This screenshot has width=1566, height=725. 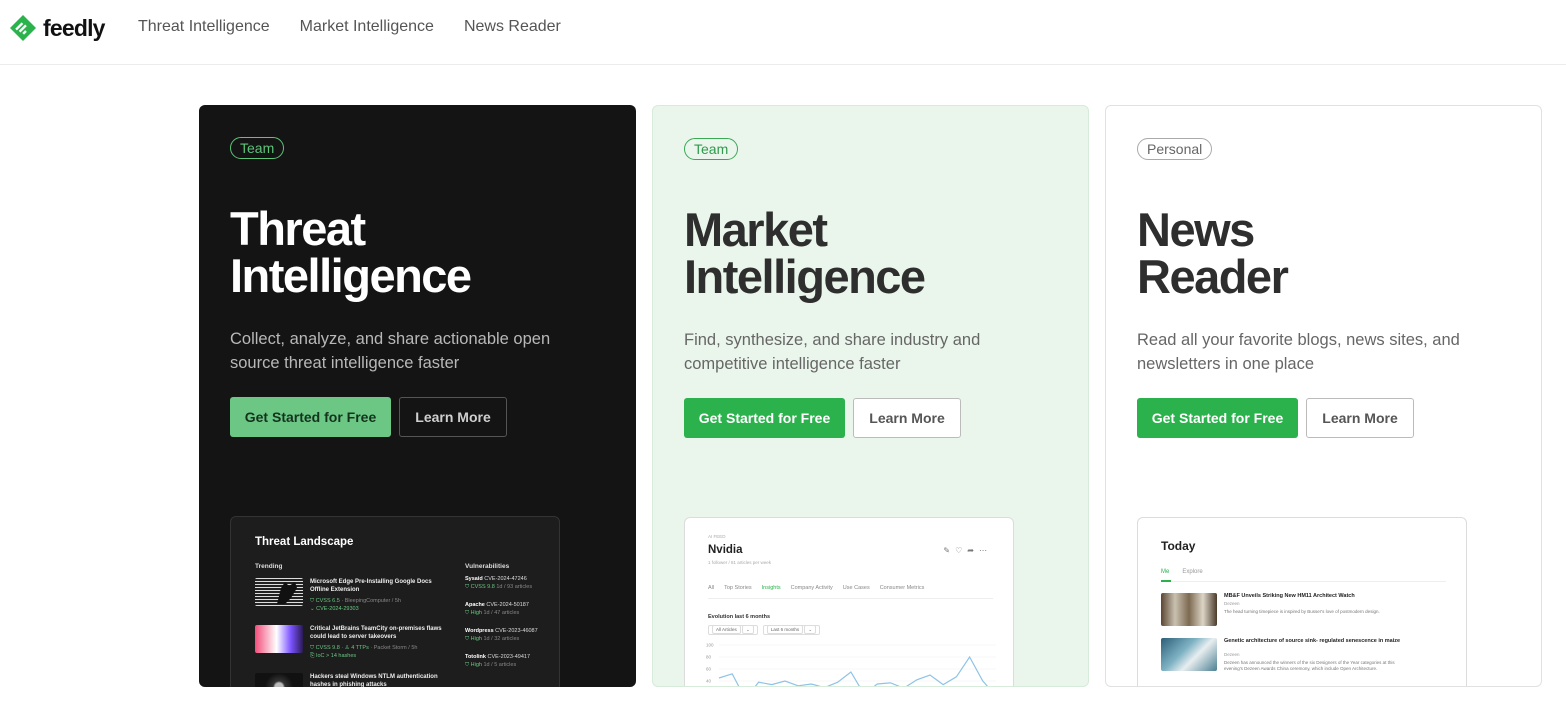 What do you see at coordinates (360, 648) in the screenshot?
I see `ttps-count: 4 TTPs` at bounding box center [360, 648].